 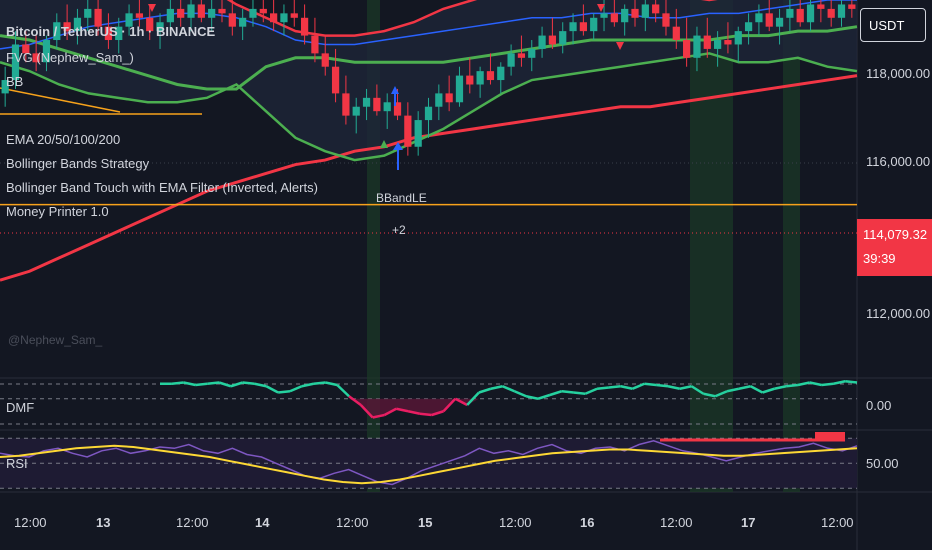 What do you see at coordinates (262, 522) in the screenshot?
I see `time-tick-label: 14` at bounding box center [262, 522].